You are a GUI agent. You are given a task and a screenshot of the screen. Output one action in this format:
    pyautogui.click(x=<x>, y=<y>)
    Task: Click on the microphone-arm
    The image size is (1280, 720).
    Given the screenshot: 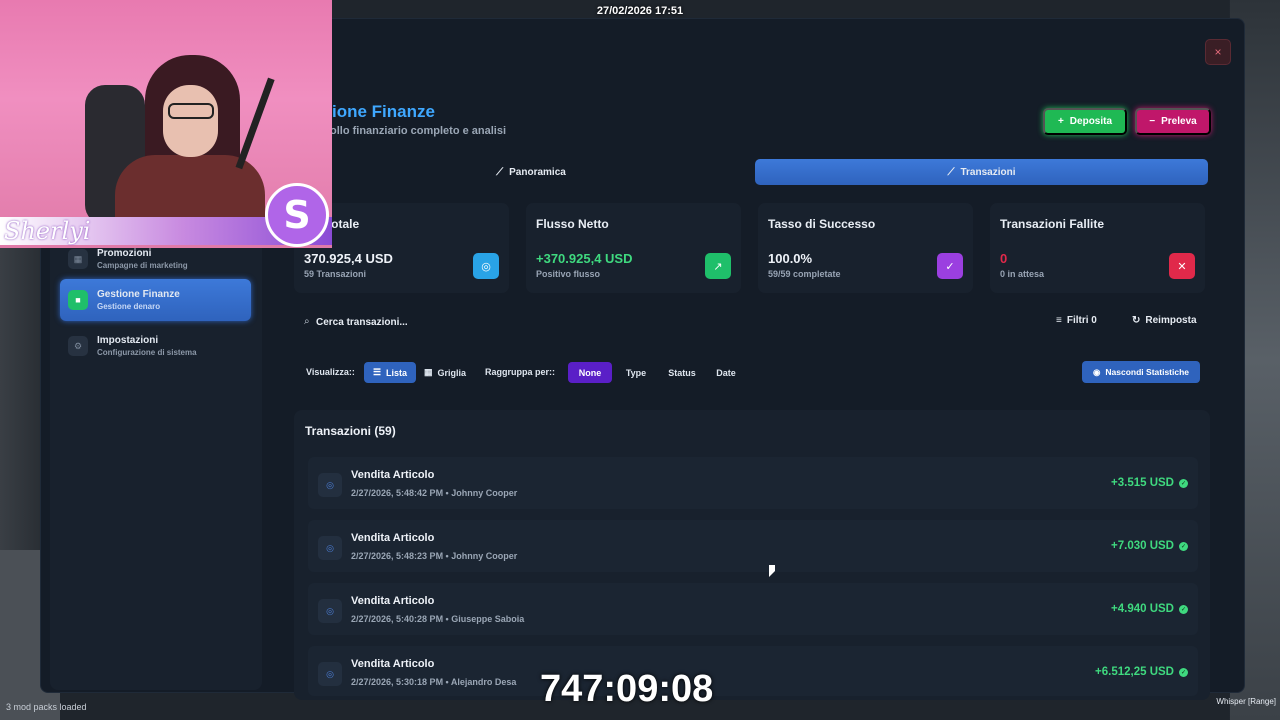 What is the action you would take?
    pyautogui.click(x=280, y=132)
    